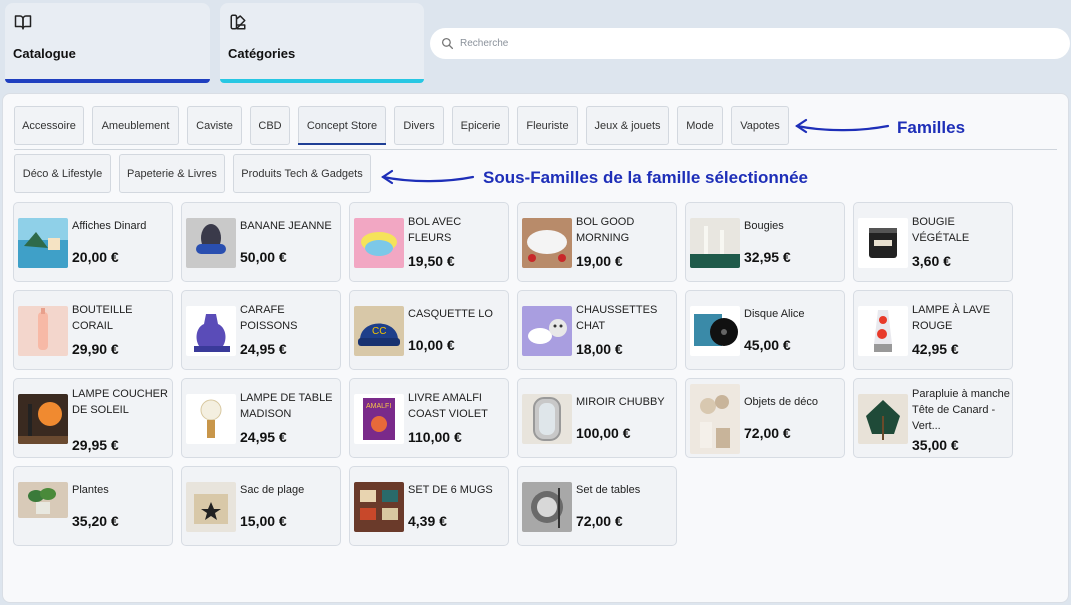 The width and height of the screenshot is (1071, 605). Describe the element at coordinates (429, 506) in the screenshot. I see `product-card: SET DE 6 MUGS 4,39 €` at that location.